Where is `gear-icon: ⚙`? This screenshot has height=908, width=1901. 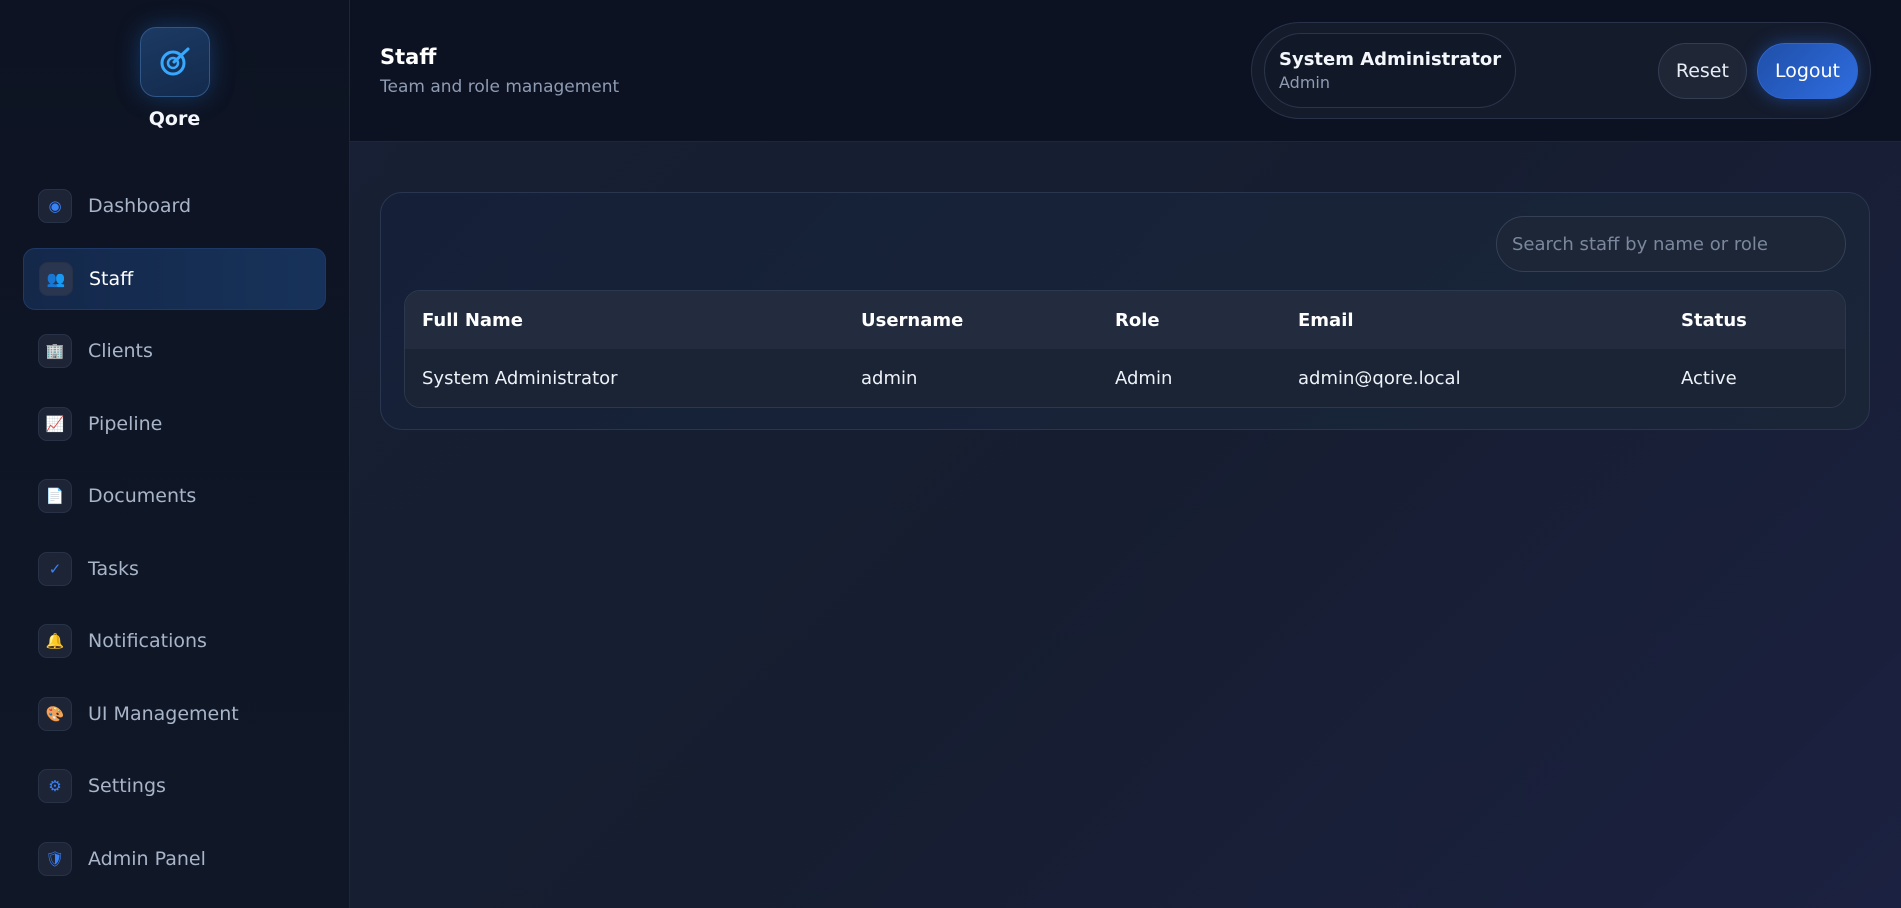 gear-icon: ⚙ is located at coordinates (55, 786).